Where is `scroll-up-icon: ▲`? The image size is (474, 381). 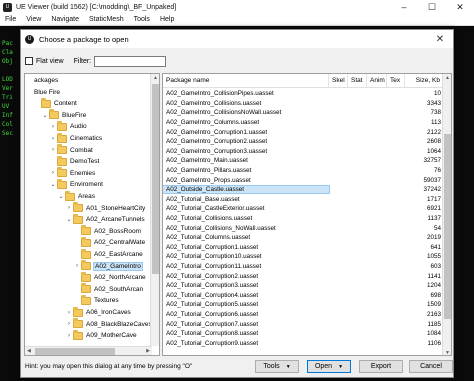 scroll-up-icon: ▲ is located at coordinates (155, 78).